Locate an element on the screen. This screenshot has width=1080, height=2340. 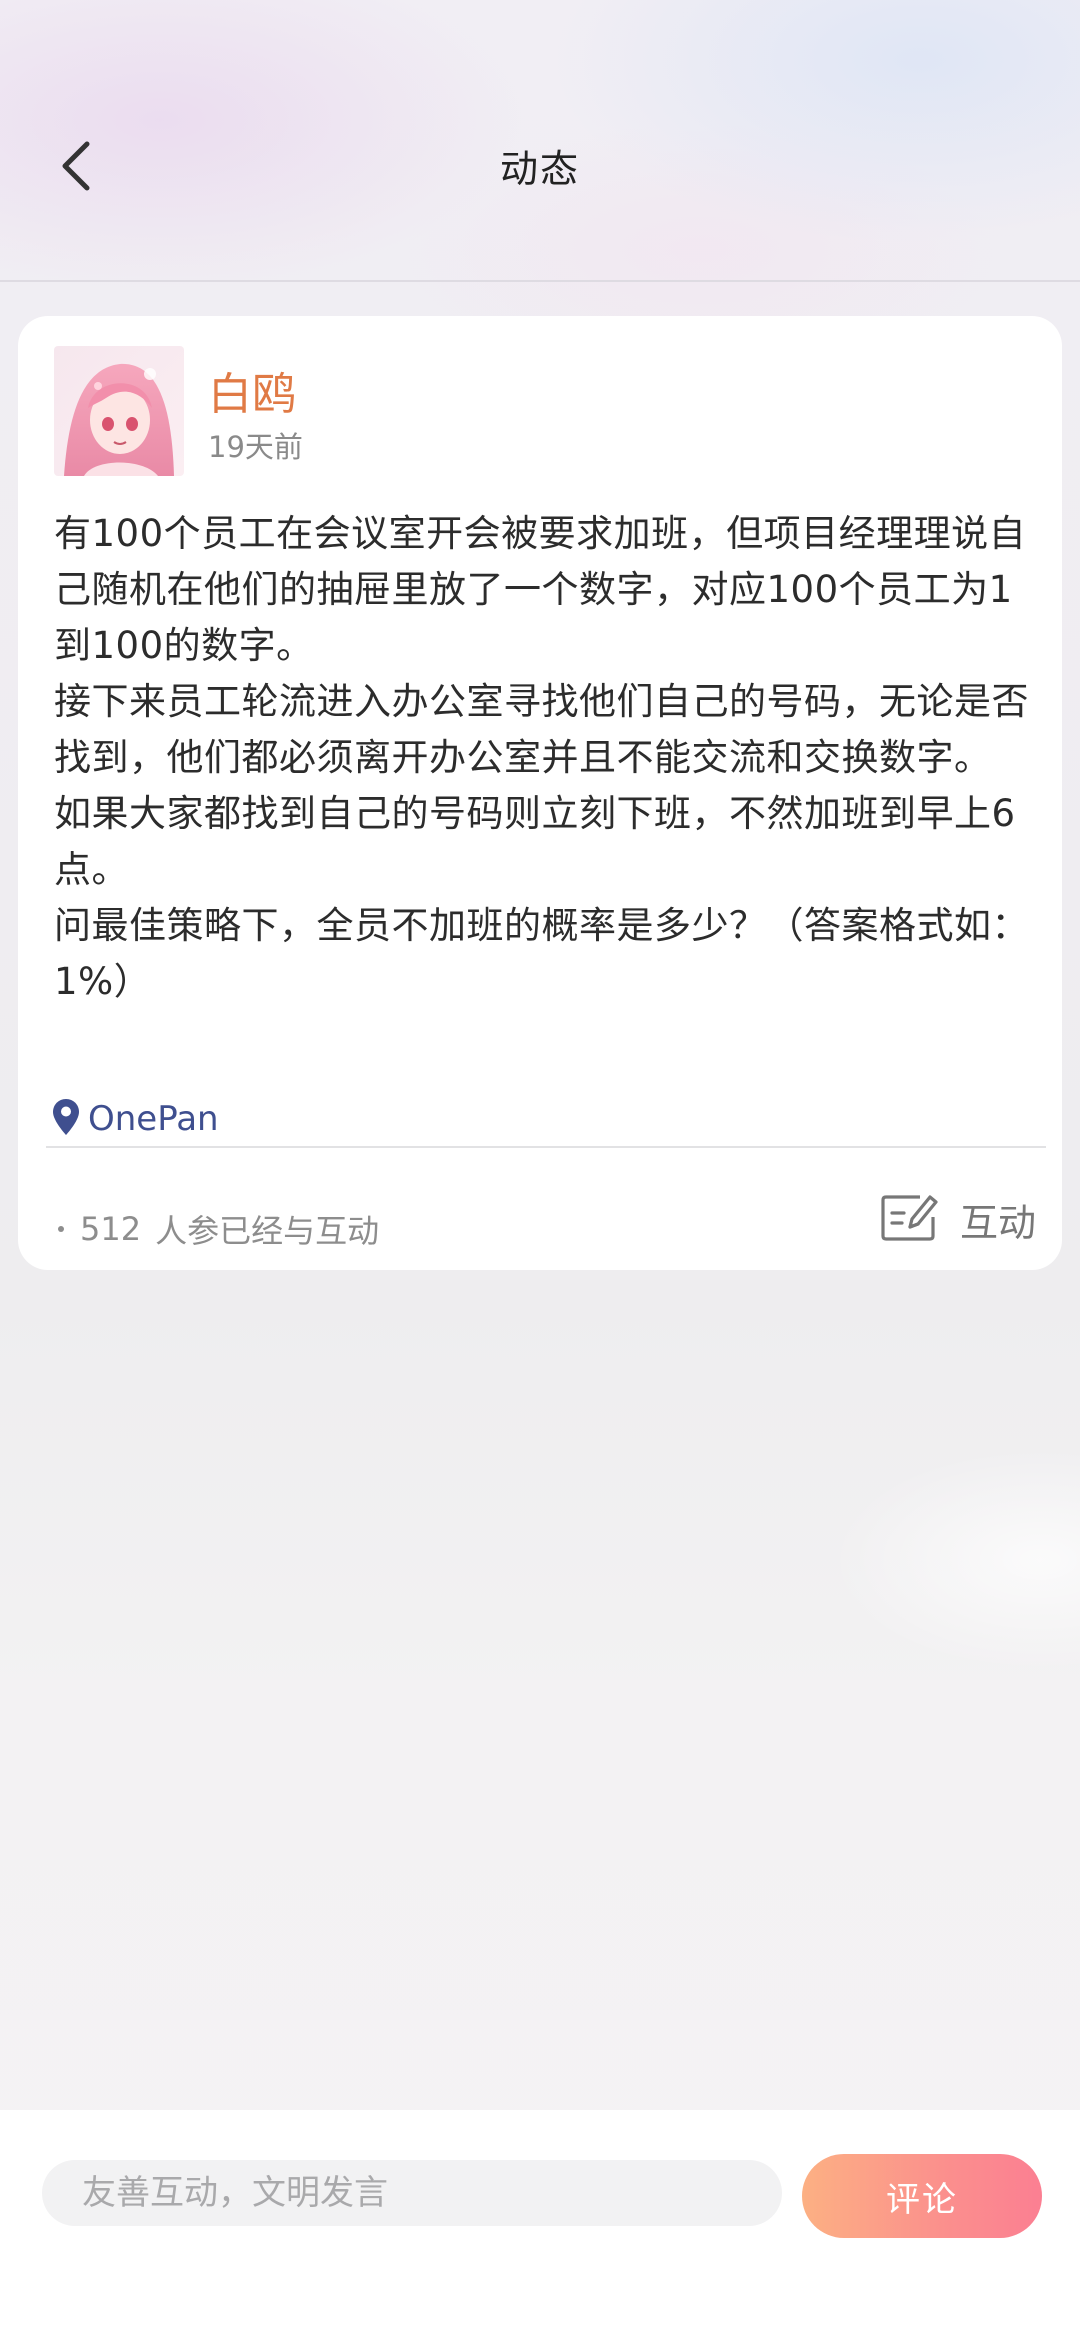
participant-label: 人参已经与互动 is located at coordinates (267, 1231).